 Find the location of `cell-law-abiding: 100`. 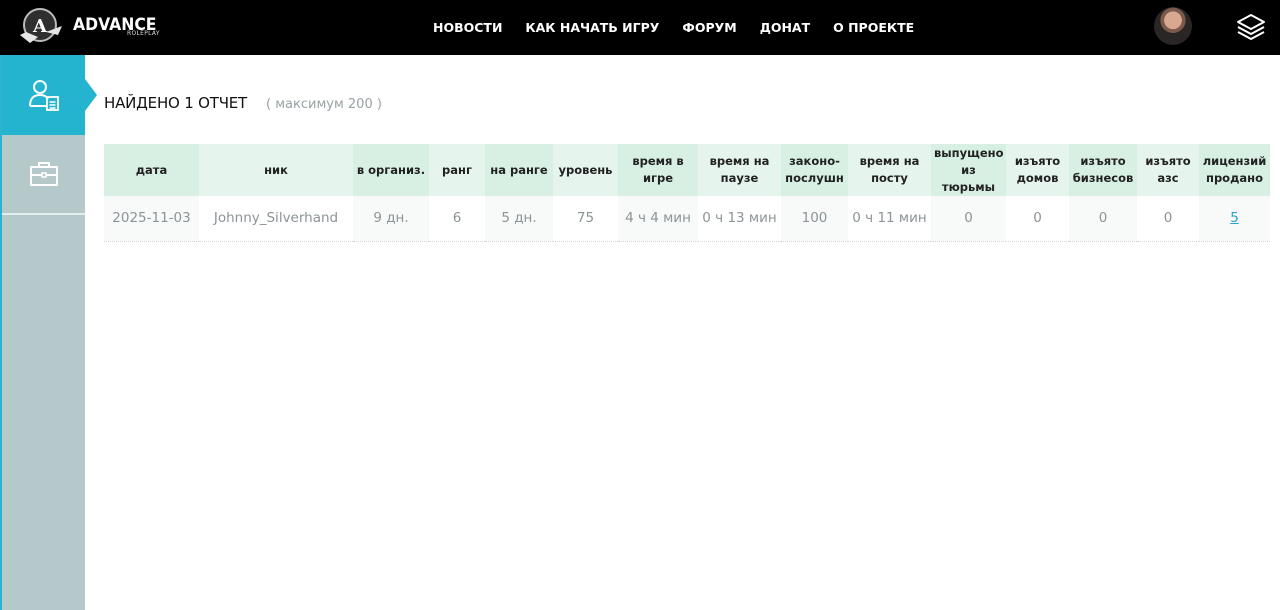

cell-law-abiding: 100 is located at coordinates (814, 219).